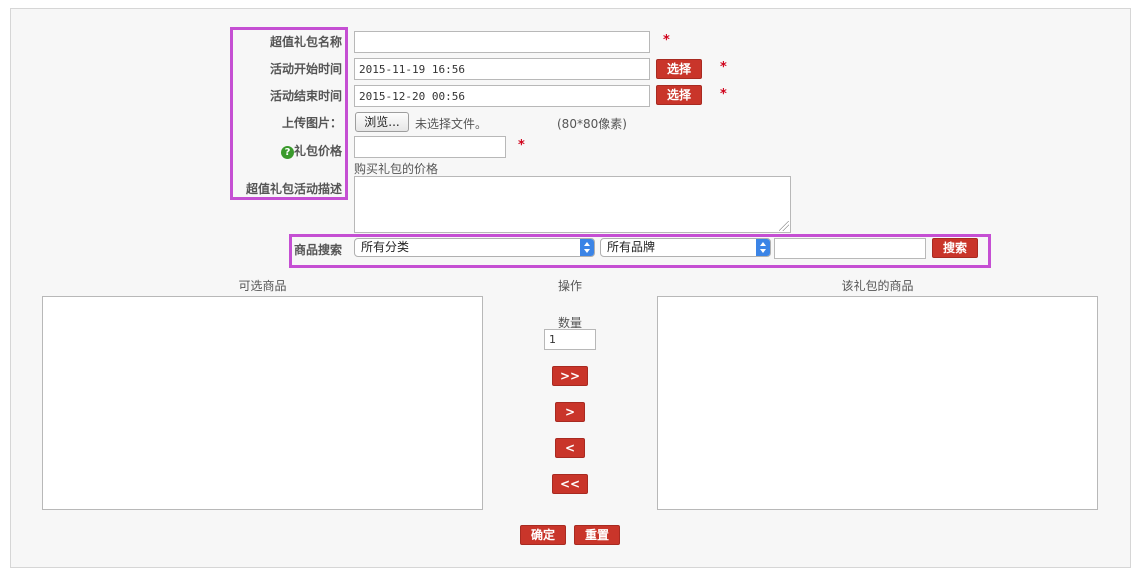 This screenshot has height=575, width=1141. What do you see at coordinates (502, 96) in the screenshot?
I see `end-time-input` at bounding box center [502, 96].